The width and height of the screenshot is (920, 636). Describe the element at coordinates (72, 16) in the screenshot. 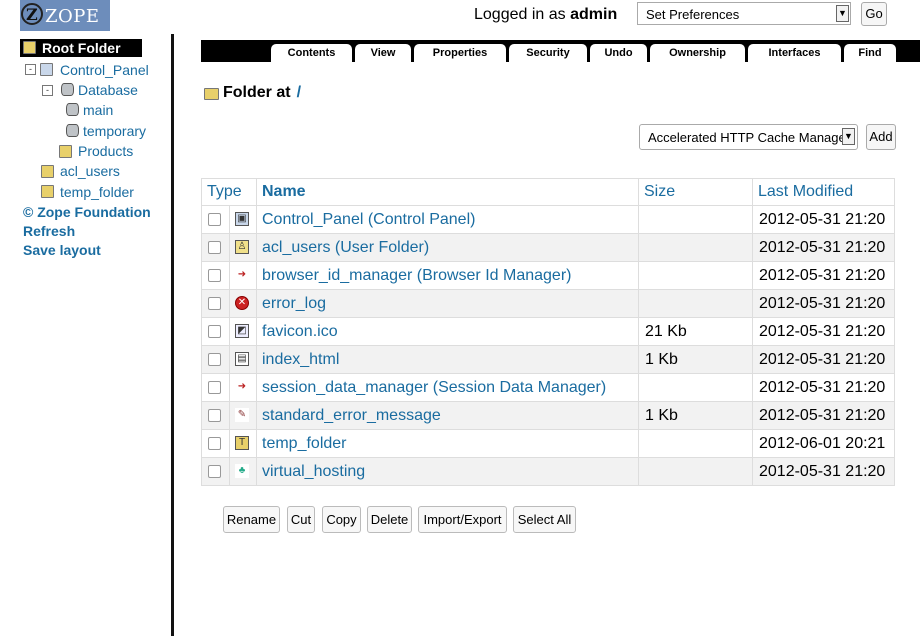

I see `zope-logo-text: ZOPE` at that location.